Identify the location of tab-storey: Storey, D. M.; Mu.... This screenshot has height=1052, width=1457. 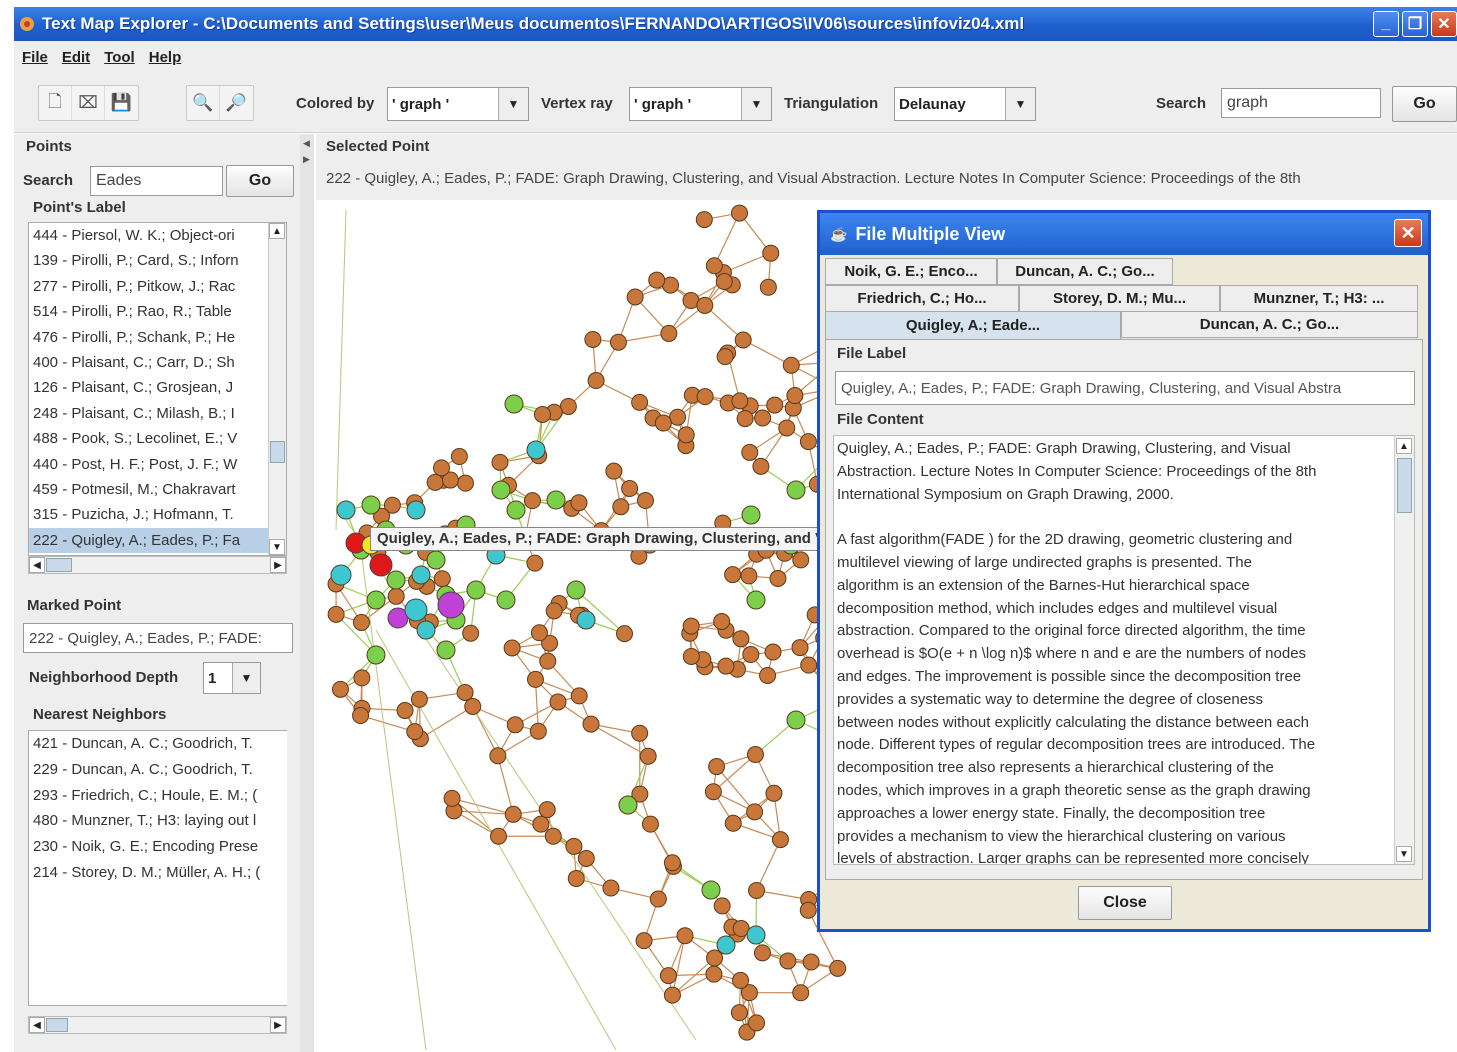
(1119, 298).